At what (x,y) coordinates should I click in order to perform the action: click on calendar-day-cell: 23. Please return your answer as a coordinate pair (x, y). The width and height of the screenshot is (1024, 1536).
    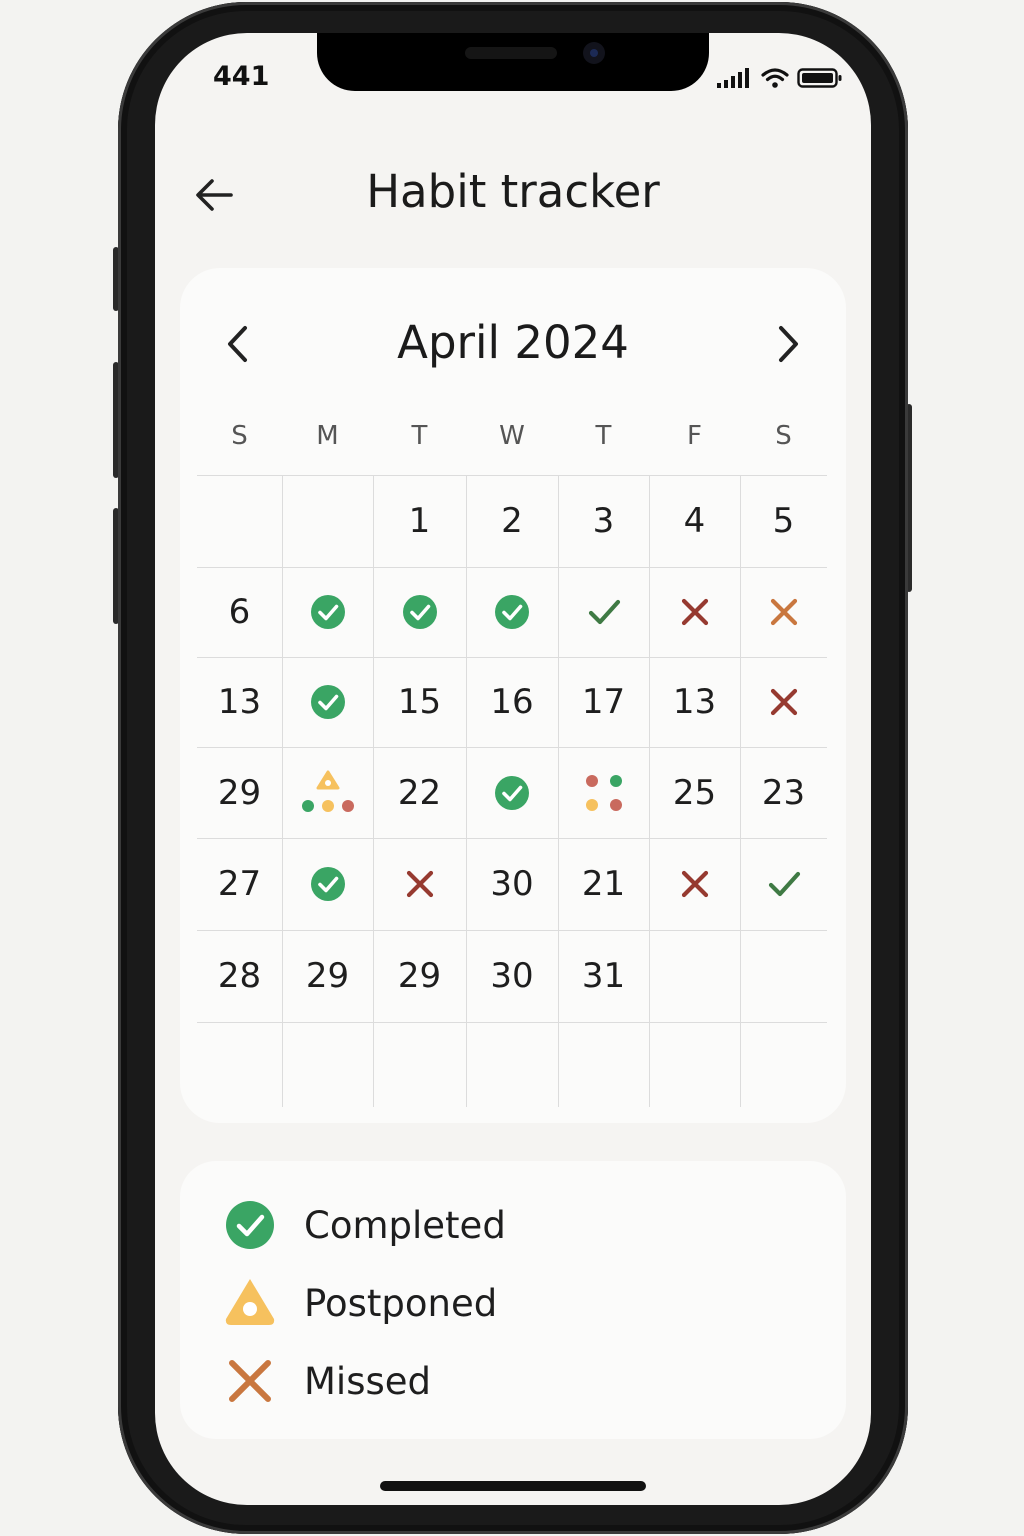
    Looking at the image, I should click on (783, 792).